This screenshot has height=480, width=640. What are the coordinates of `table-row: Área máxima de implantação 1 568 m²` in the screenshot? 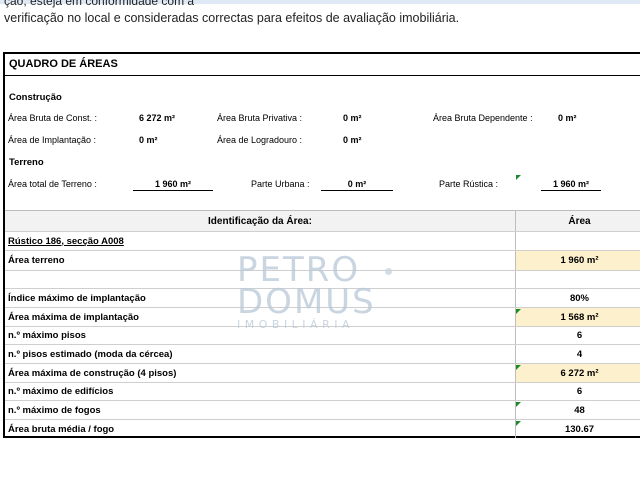 It's located at (322, 317).